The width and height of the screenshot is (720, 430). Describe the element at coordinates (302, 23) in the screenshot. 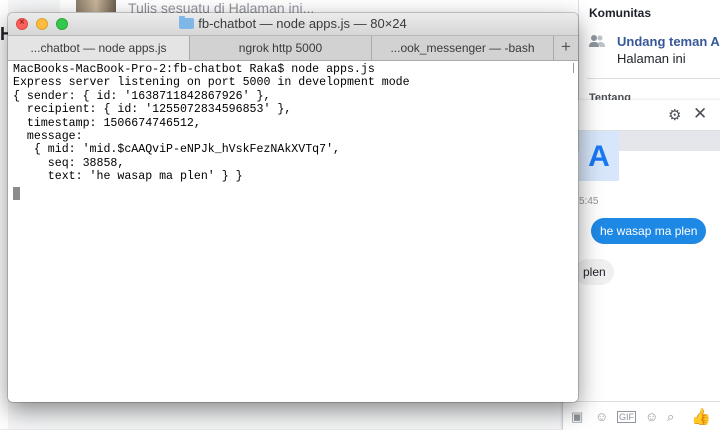

I see `window-title-text: fb-chatbot — node apps.js — 80×24` at that location.